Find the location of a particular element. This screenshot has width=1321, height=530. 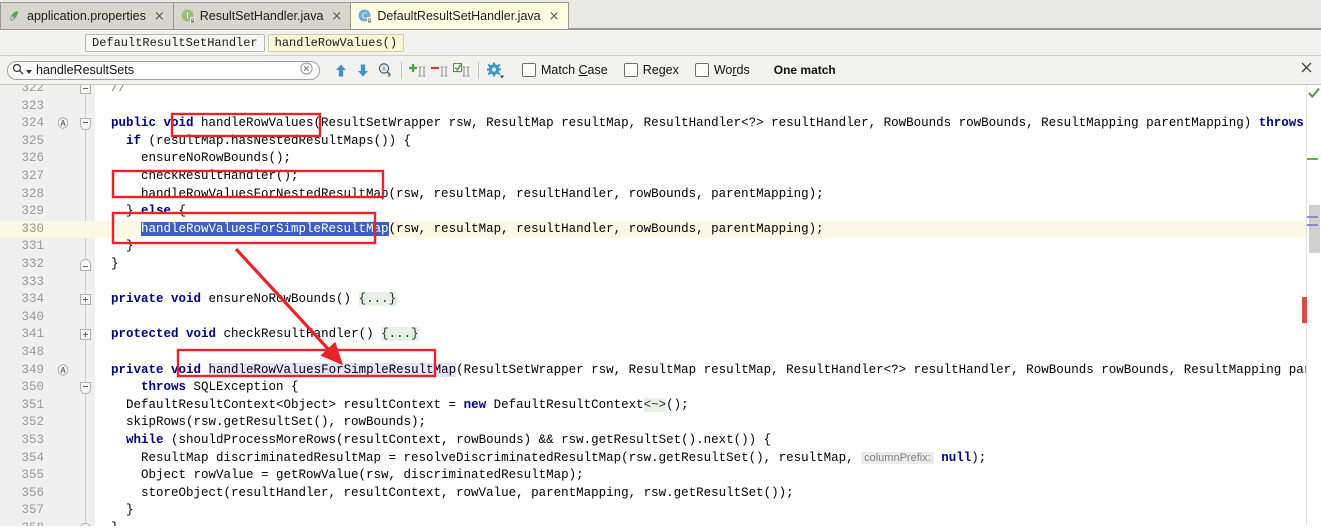

code-token: else is located at coordinates (156, 211).